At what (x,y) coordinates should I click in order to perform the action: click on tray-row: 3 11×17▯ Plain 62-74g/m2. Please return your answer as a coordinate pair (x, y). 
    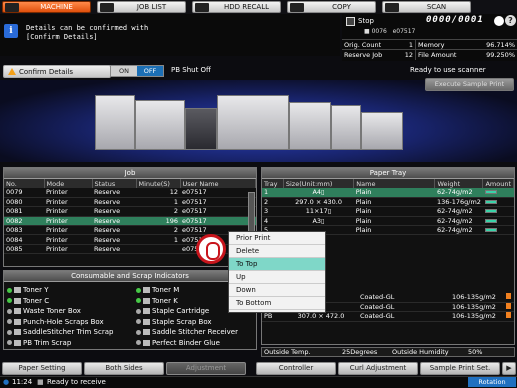
    Looking at the image, I should click on (388, 211).